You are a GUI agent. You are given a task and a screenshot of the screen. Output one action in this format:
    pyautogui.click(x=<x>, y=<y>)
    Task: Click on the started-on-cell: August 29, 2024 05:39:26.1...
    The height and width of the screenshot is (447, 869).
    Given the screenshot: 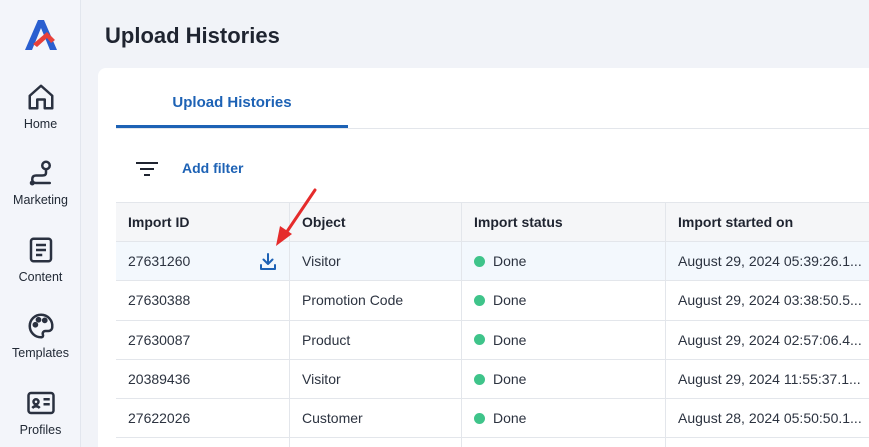 What is the action you would take?
    pyautogui.click(x=770, y=261)
    